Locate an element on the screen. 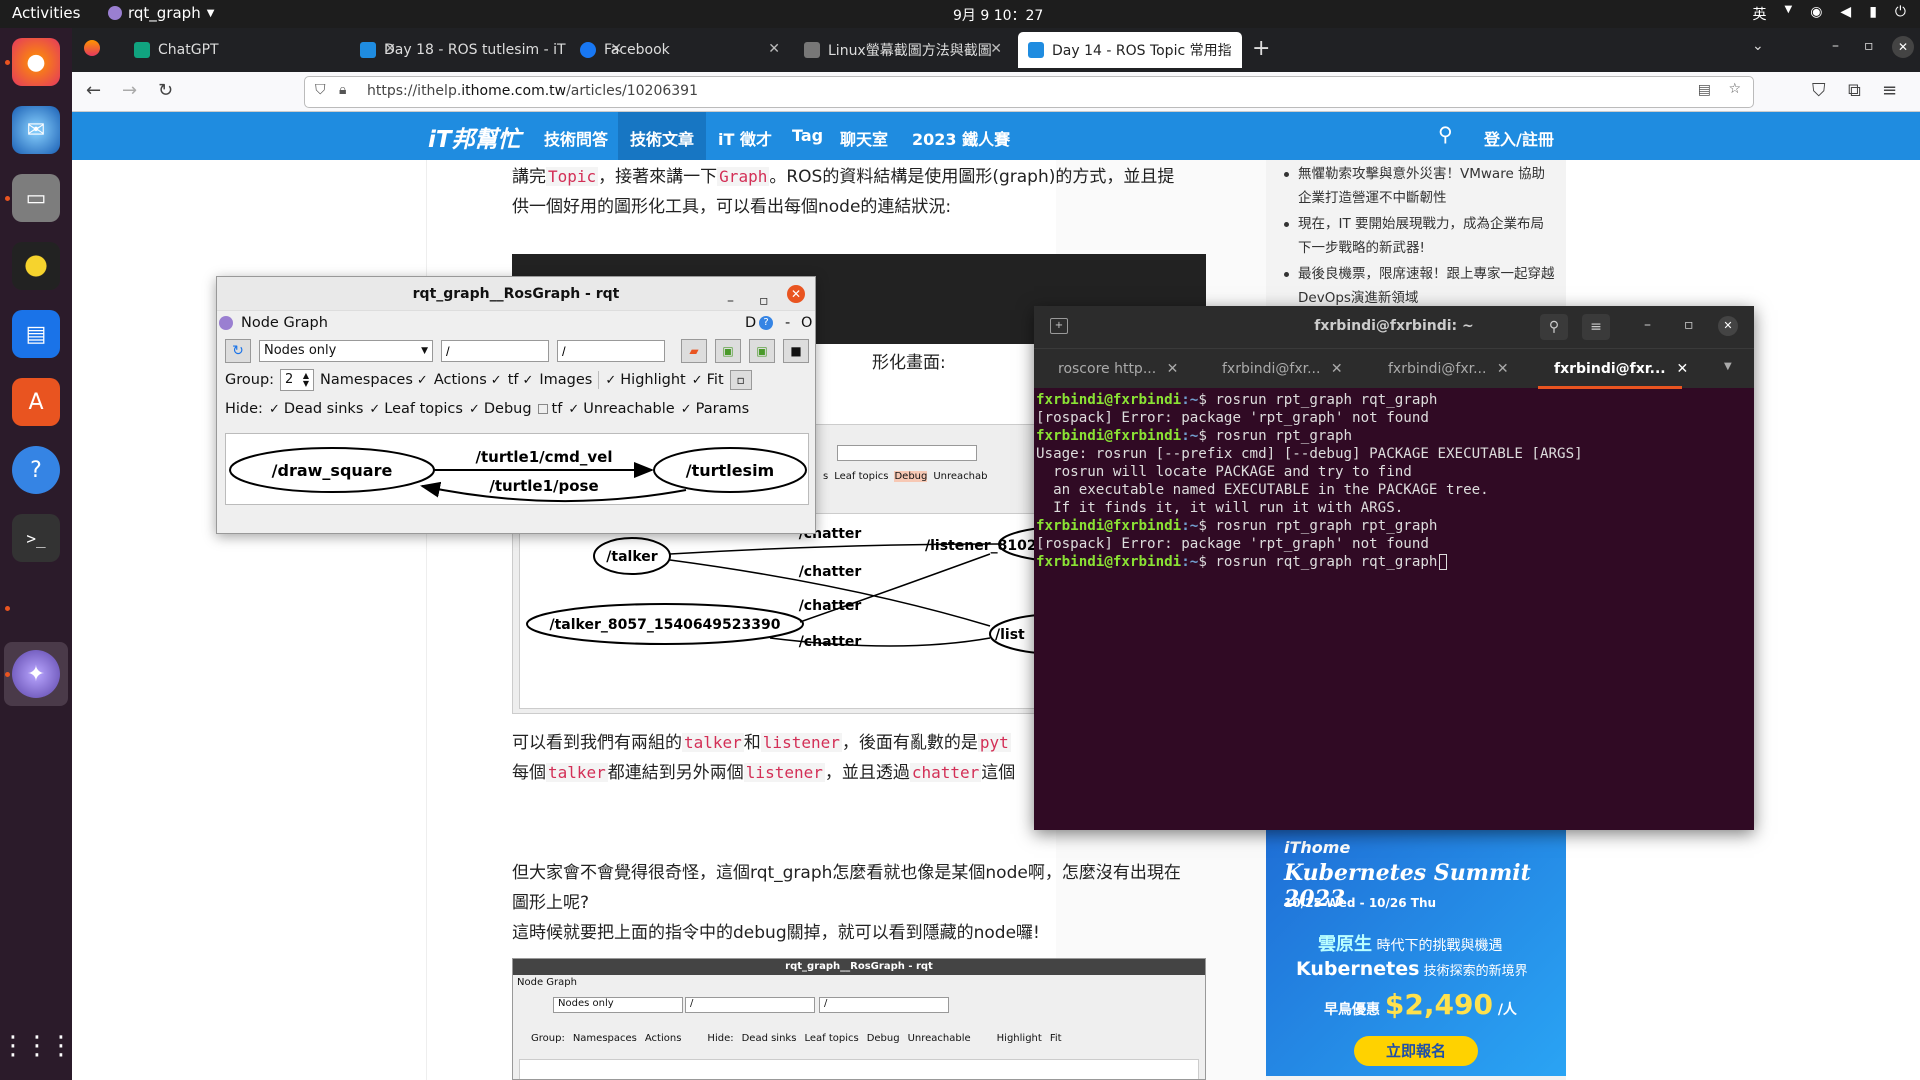 The image size is (1920, 1080). tab-list-chevron-icon: ▼ is located at coordinates (1728, 366).